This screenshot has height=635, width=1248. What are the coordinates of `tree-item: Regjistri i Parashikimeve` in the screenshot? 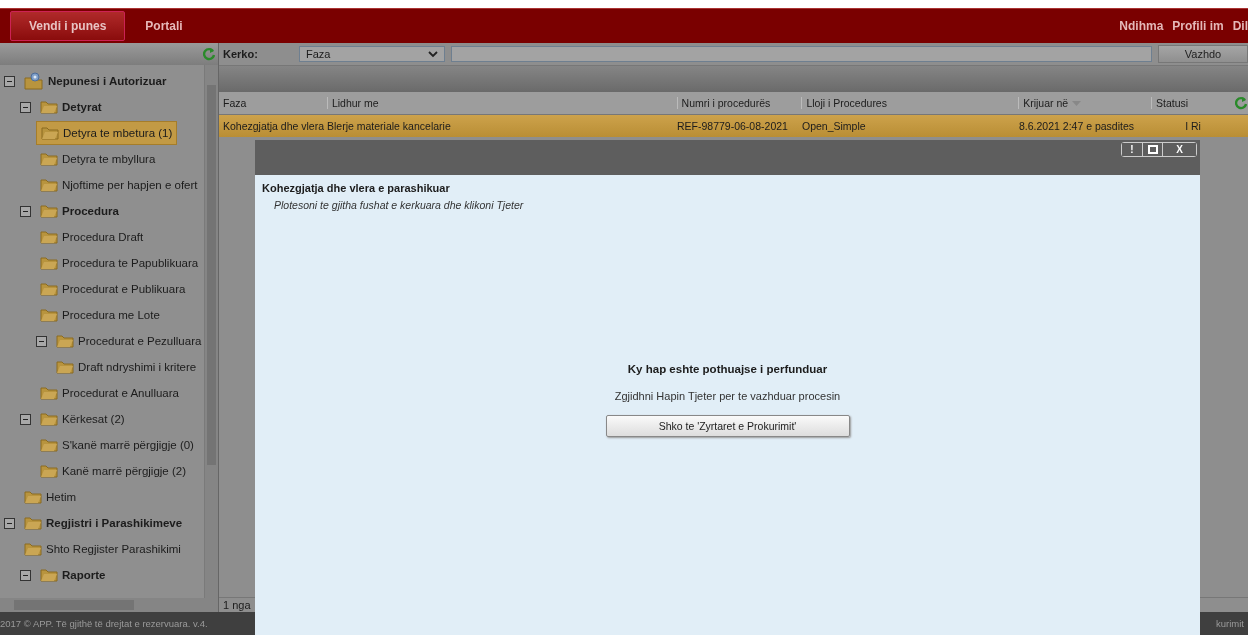 It's located at (103, 523).